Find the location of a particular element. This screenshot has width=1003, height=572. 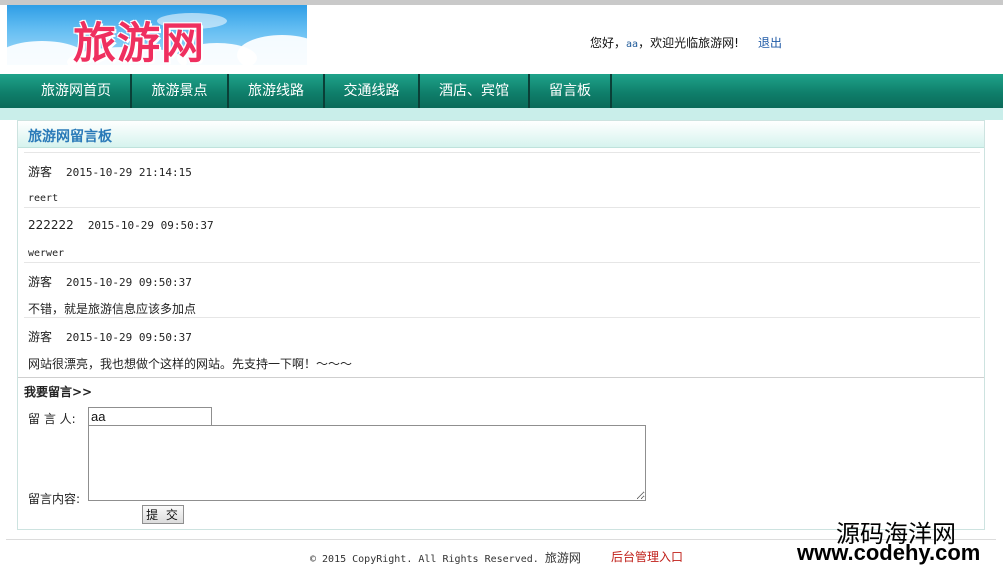

nav-item-transport: 交通线路 is located at coordinates (372, 91).